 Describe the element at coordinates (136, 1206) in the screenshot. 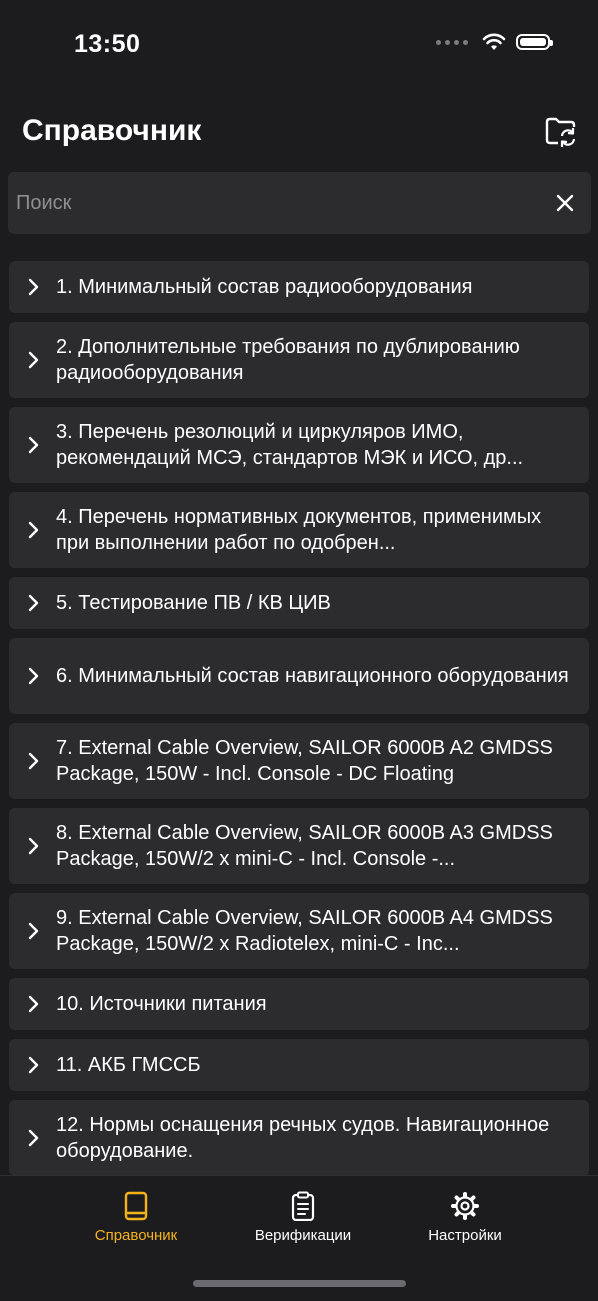

I see `book-icon` at that location.